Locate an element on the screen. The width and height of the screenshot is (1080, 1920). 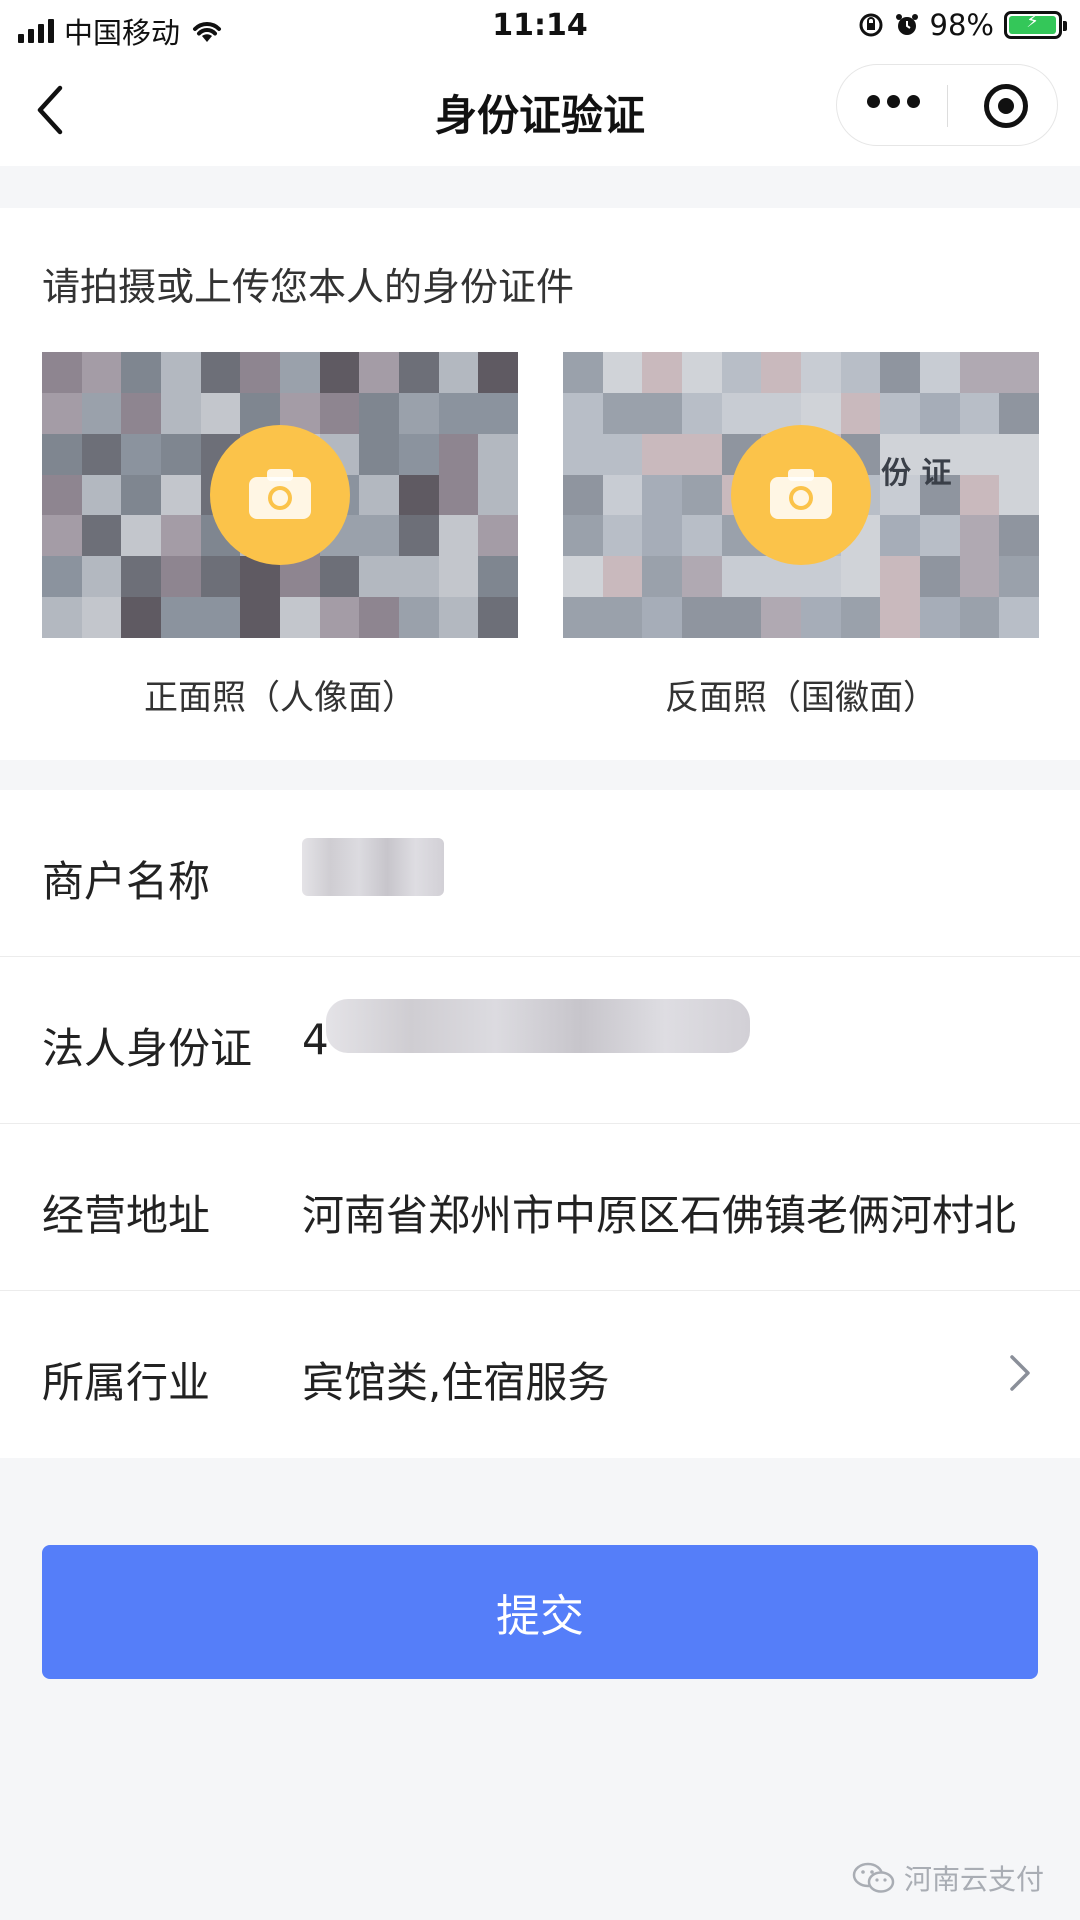
id-front-upload is located at coordinates (280, 495).